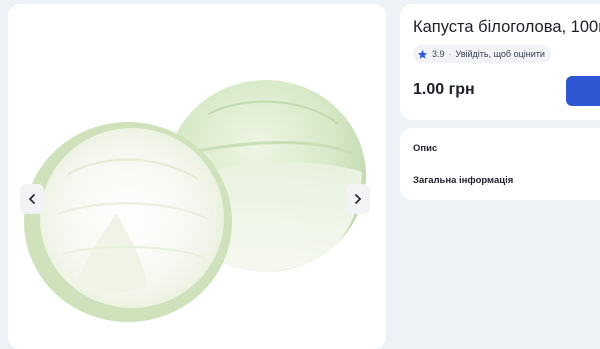  I want to click on rating-value: 3.9, so click(438, 54).